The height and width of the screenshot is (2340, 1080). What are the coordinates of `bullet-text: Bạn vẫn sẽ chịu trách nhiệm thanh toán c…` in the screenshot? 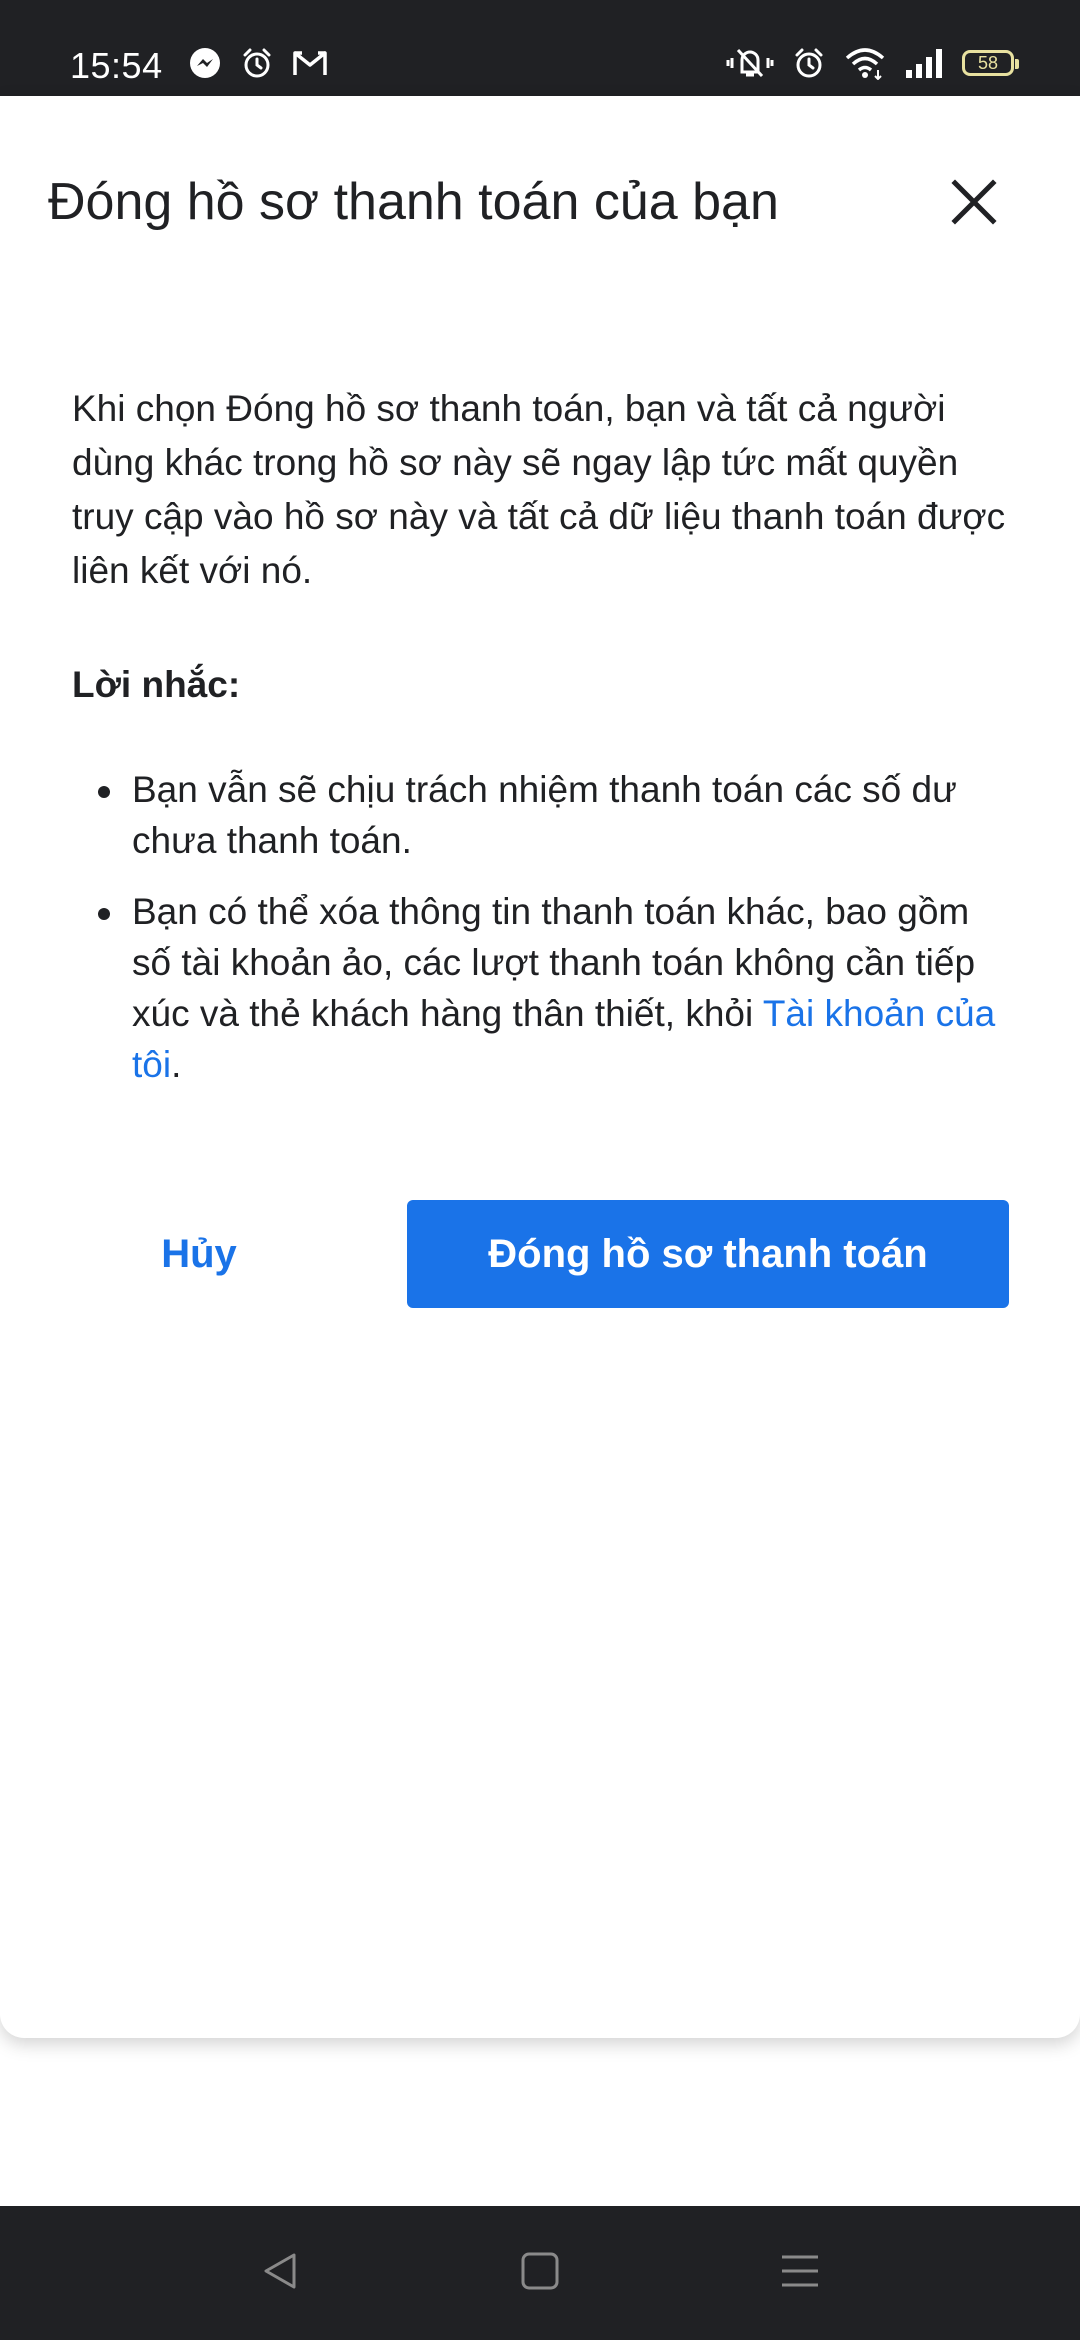 It's located at (544, 815).